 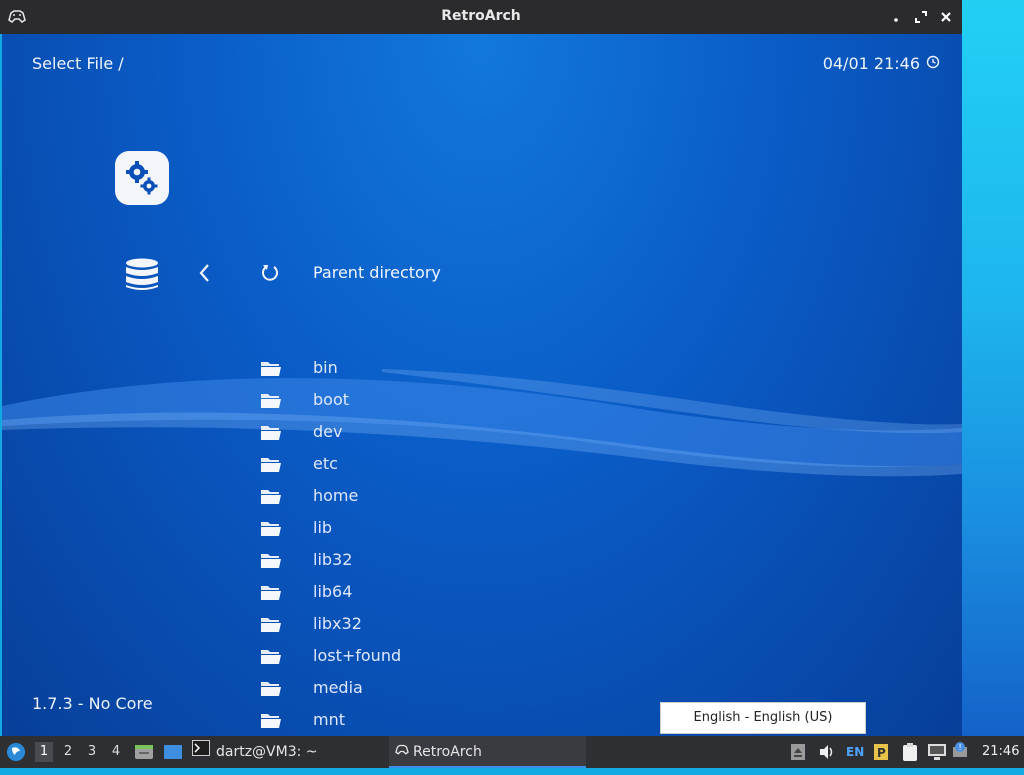 What do you see at coordinates (827, 752) in the screenshot?
I see `volume-icon` at bounding box center [827, 752].